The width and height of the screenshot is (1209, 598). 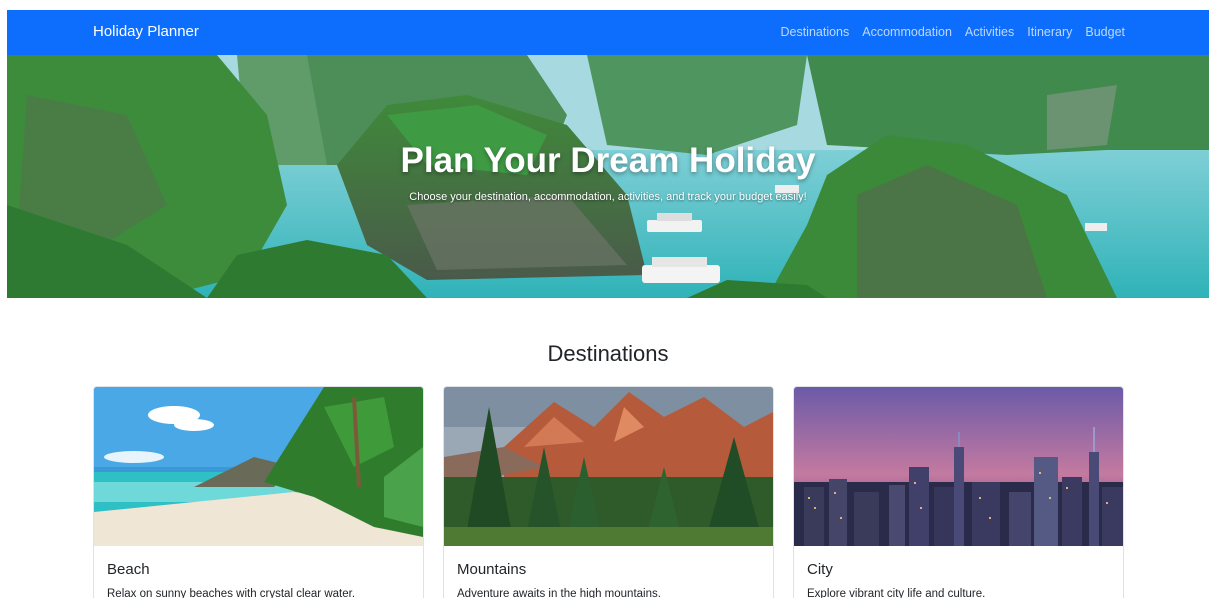 What do you see at coordinates (258, 466) in the screenshot?
I see `beach-image` at bounding box center [258, 466].